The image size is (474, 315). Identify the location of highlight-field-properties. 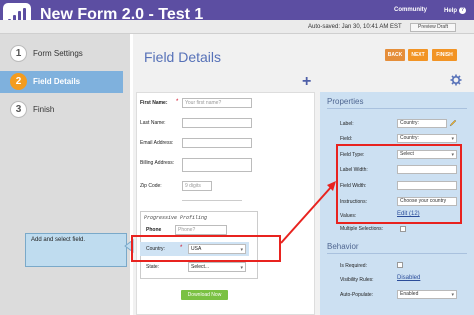
(399, 184).